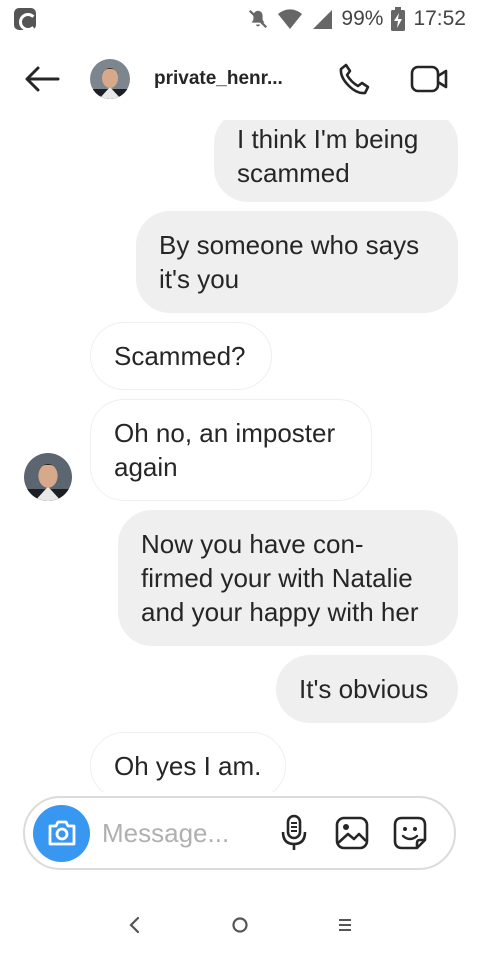 The height and width of the screenshot is (960, 480). What do you see at coordinates (322, 19) in the screenshot?
I see `signal-icon` at bounding box center [322, 19].